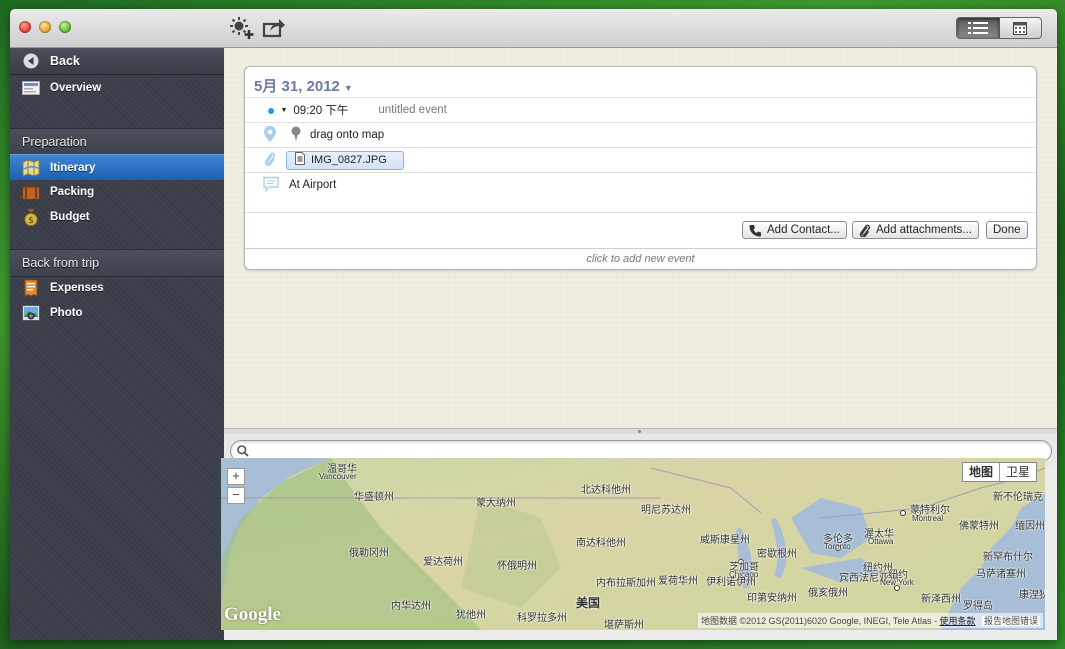 The image size is (1065, 649). What do you see at coordinates (755, 230) in the screenshot?
I see `phone-icon` at bounding box center [755, 230].